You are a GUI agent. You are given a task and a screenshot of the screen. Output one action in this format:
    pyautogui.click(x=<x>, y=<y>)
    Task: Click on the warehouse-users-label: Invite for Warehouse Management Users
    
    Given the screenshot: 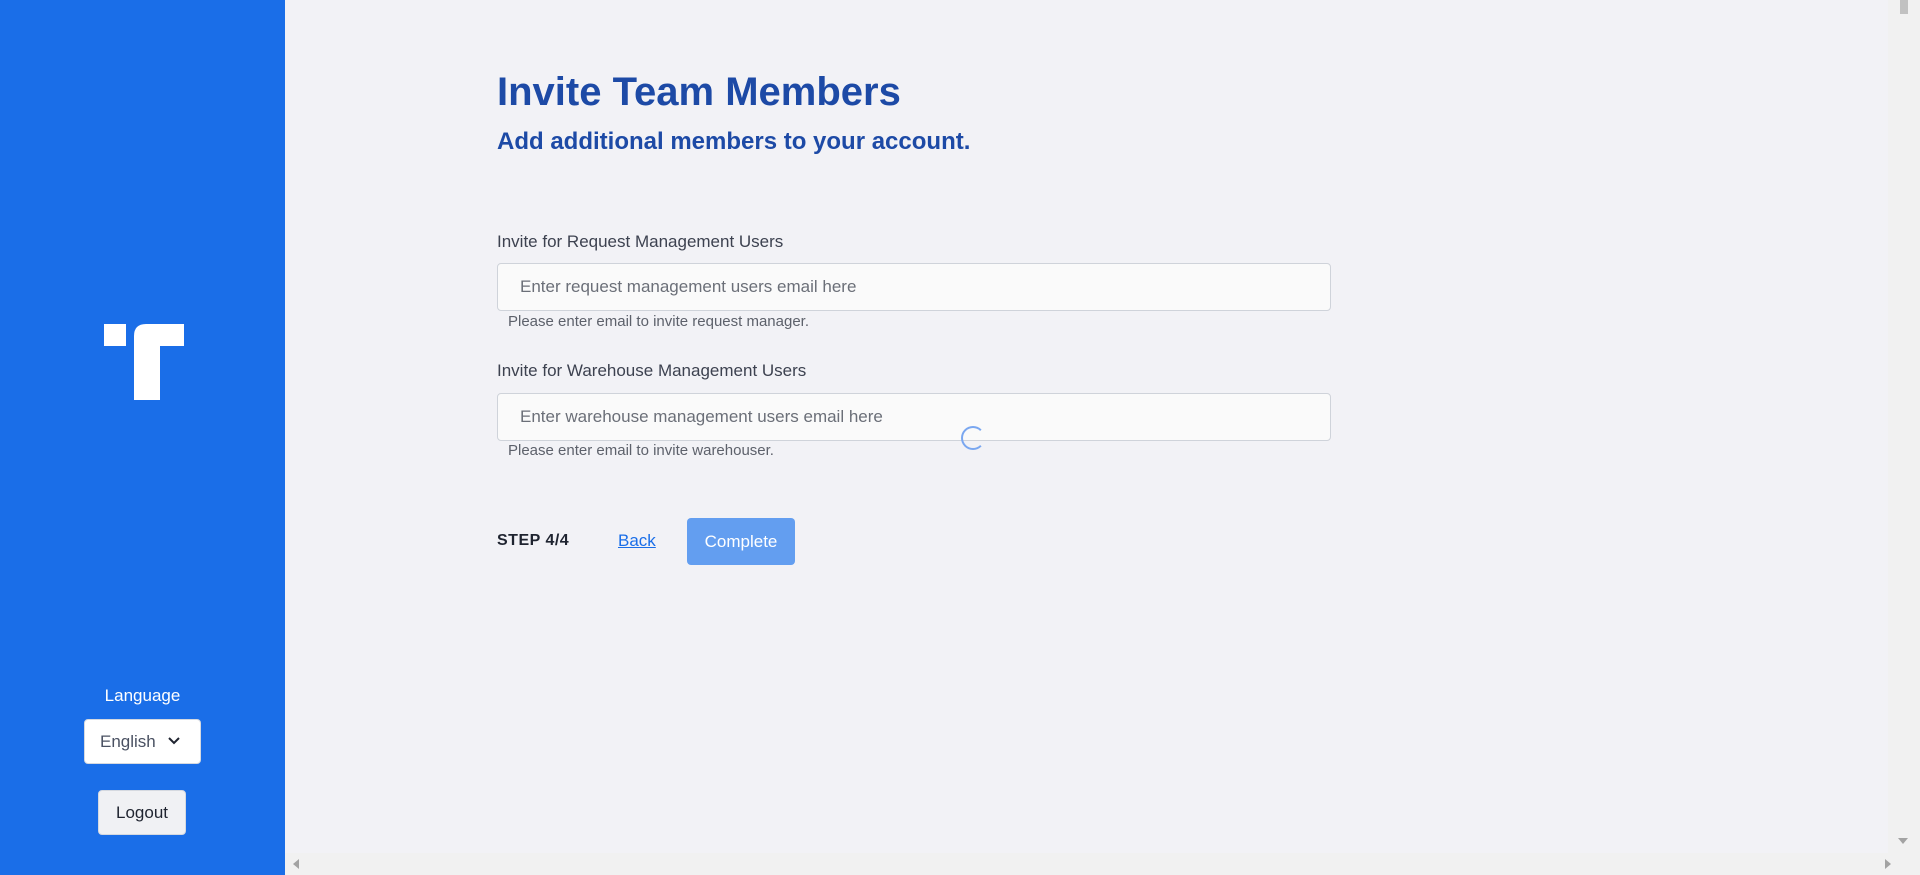 What is the action you would take?
    pyautogui.click(x=652, y=370)
    